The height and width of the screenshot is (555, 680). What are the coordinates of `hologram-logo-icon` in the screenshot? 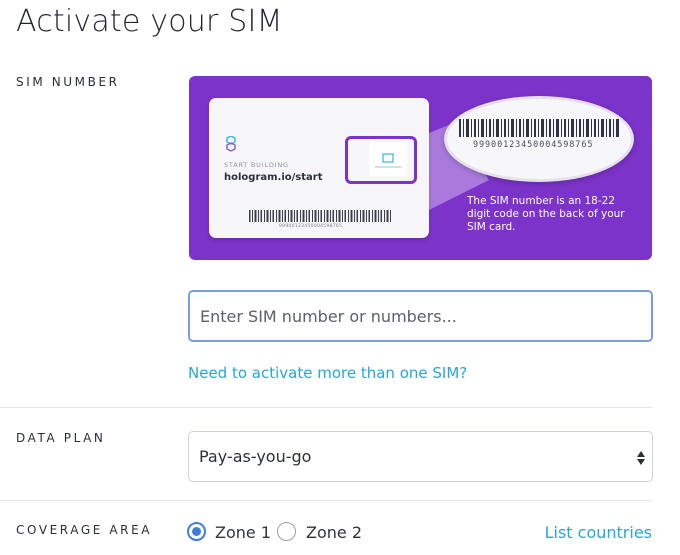 It's located at (231, 144).